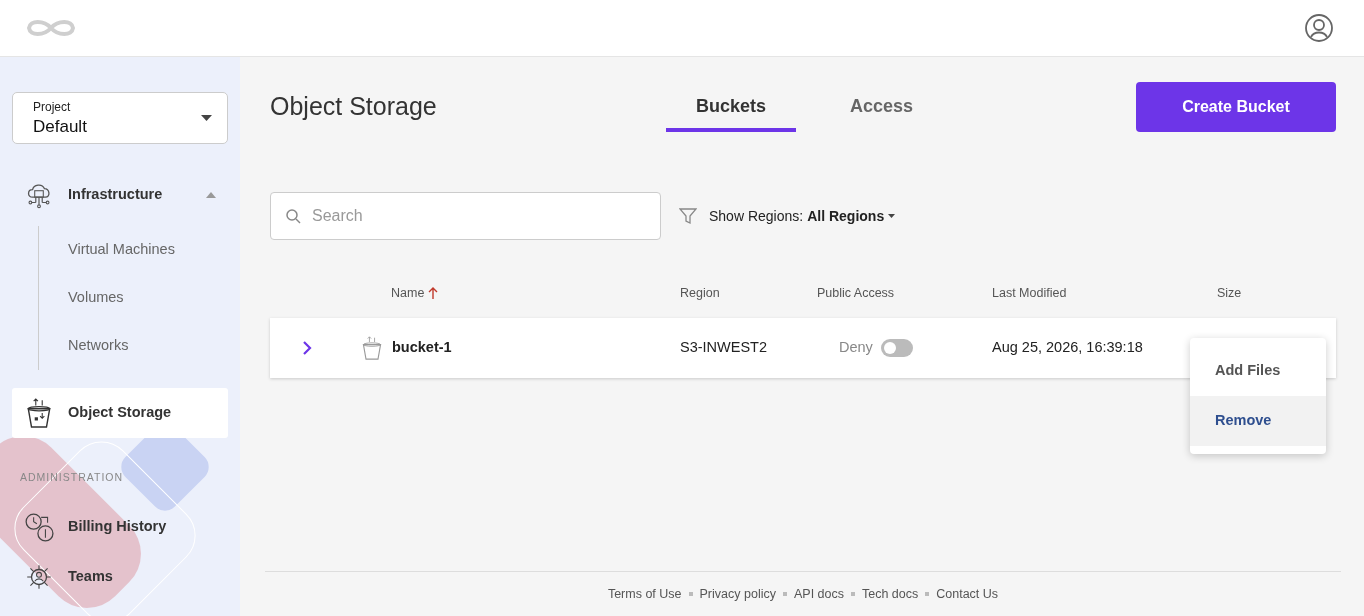  I want to click on footer-link: Privacy policy, so click(737, 594).